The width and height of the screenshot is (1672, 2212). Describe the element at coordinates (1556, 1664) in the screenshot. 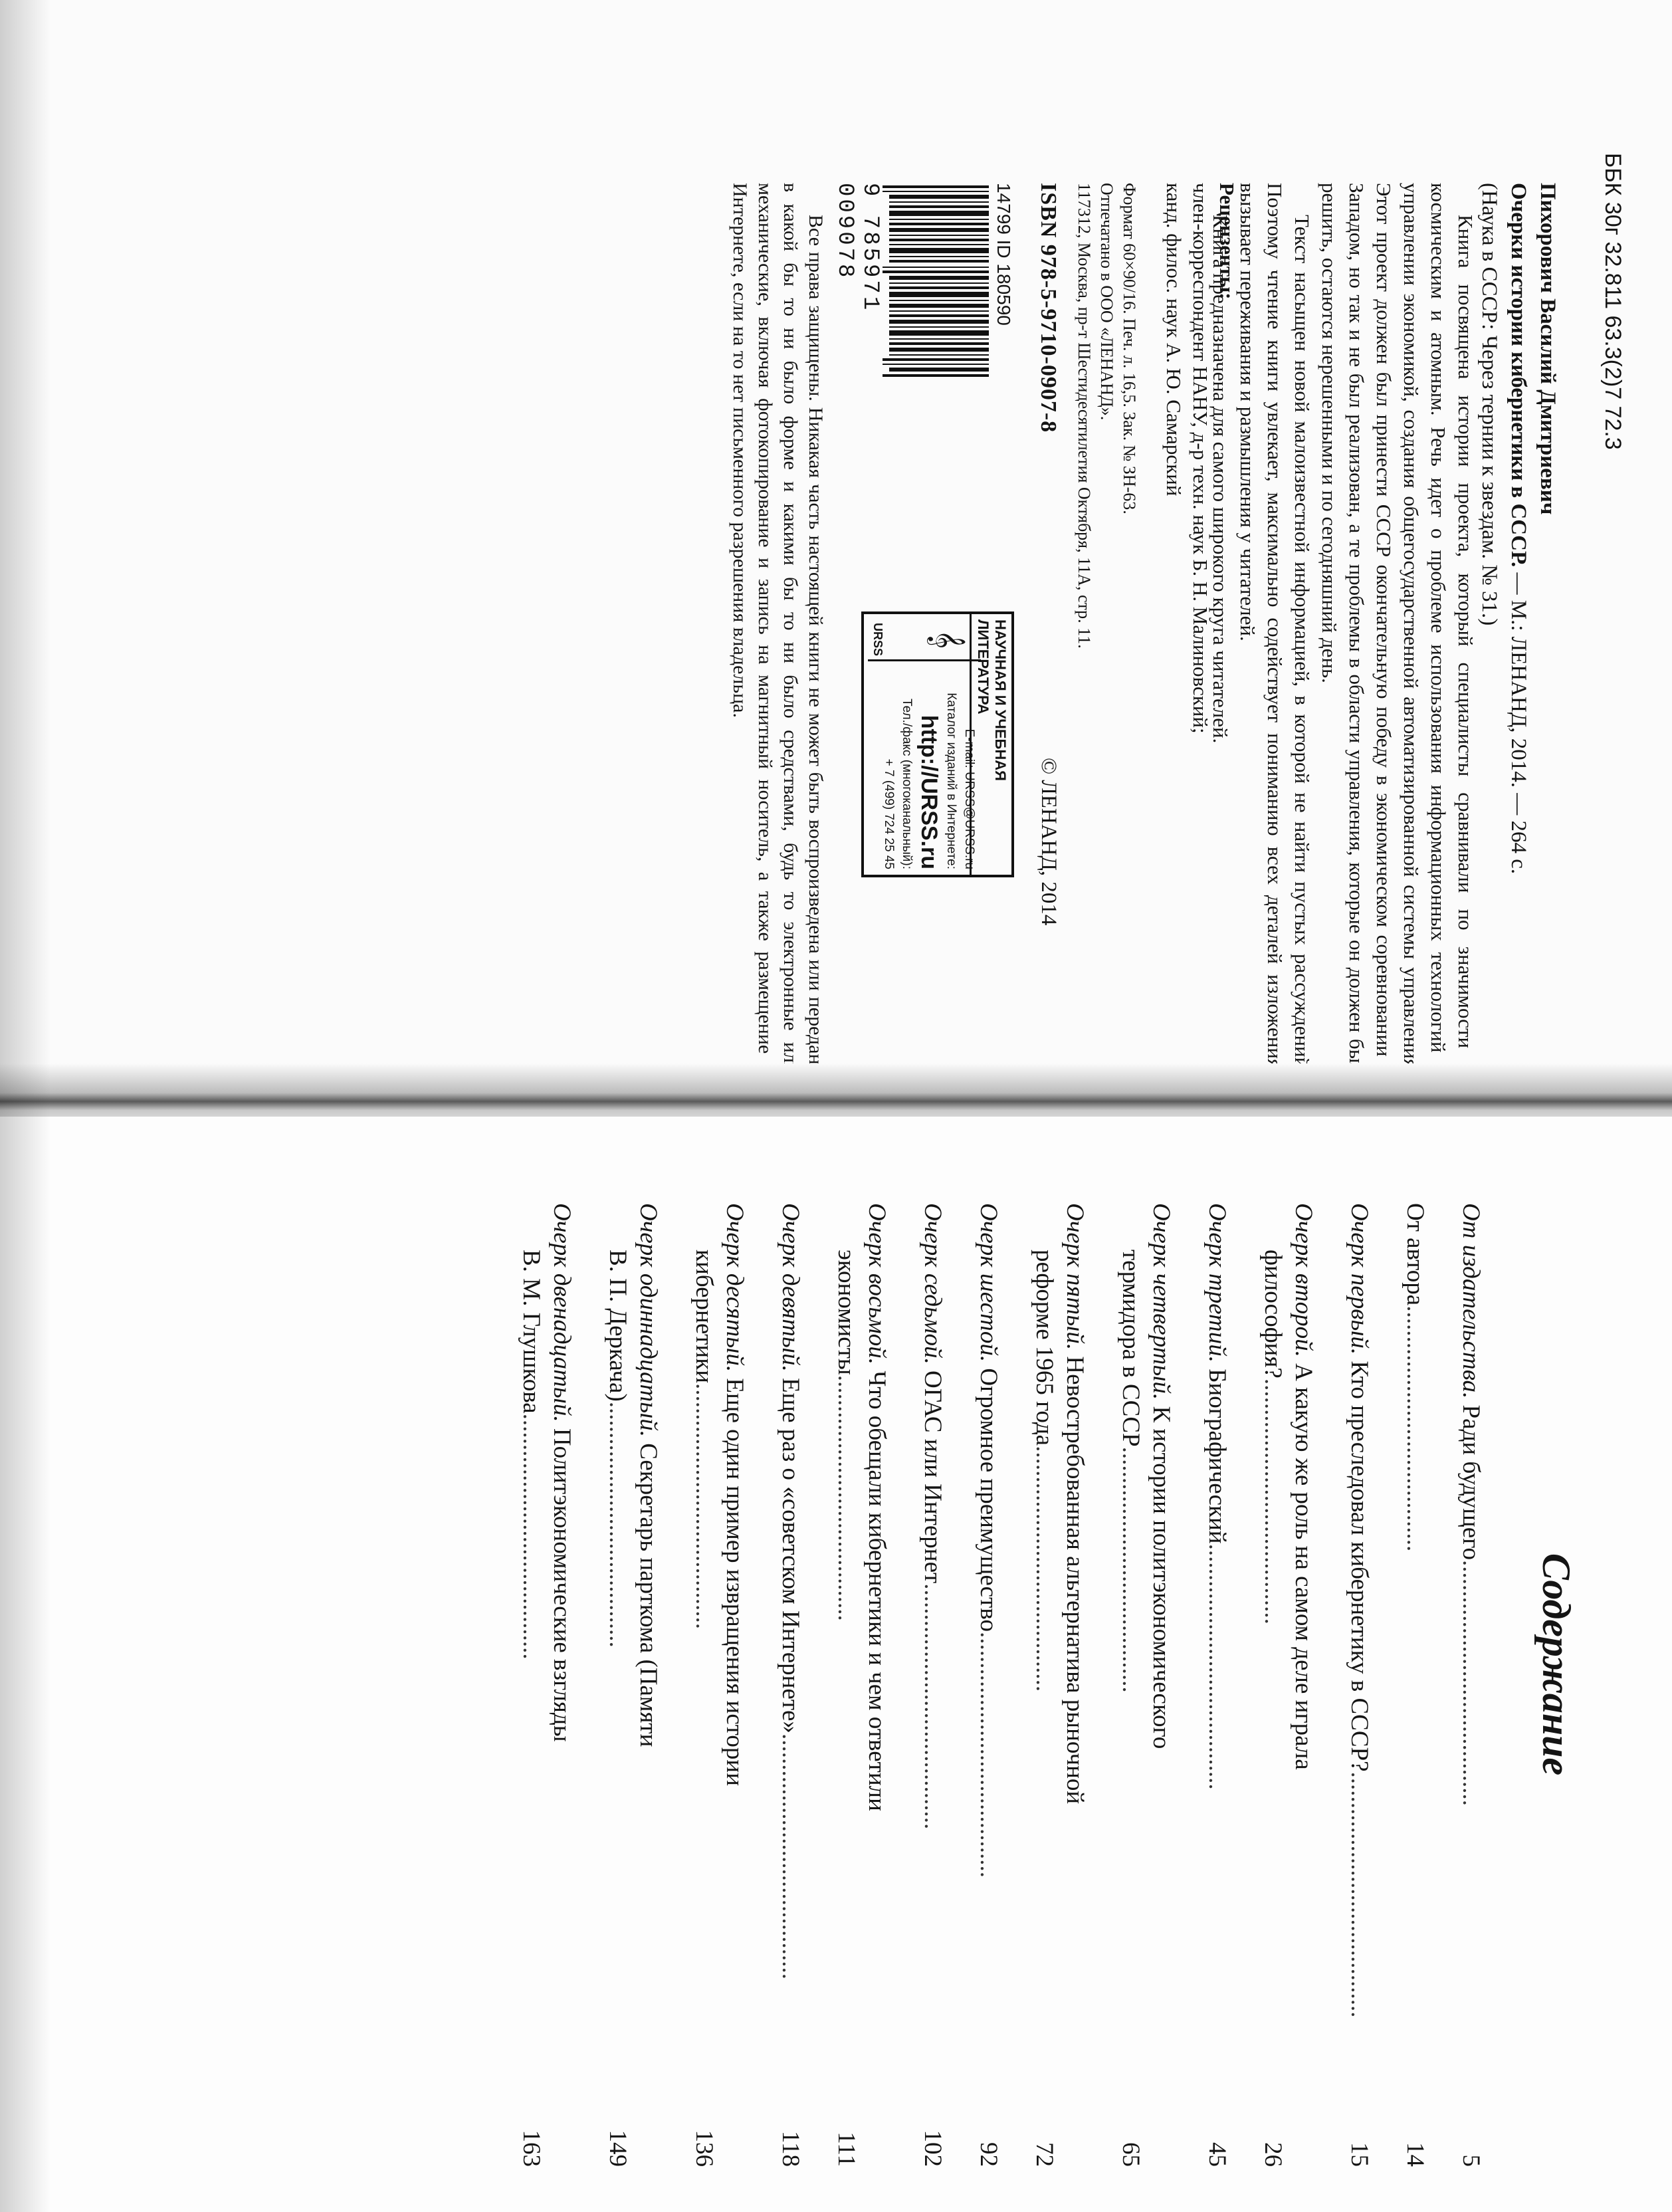

I see `contents-title: Содержание` at that location.